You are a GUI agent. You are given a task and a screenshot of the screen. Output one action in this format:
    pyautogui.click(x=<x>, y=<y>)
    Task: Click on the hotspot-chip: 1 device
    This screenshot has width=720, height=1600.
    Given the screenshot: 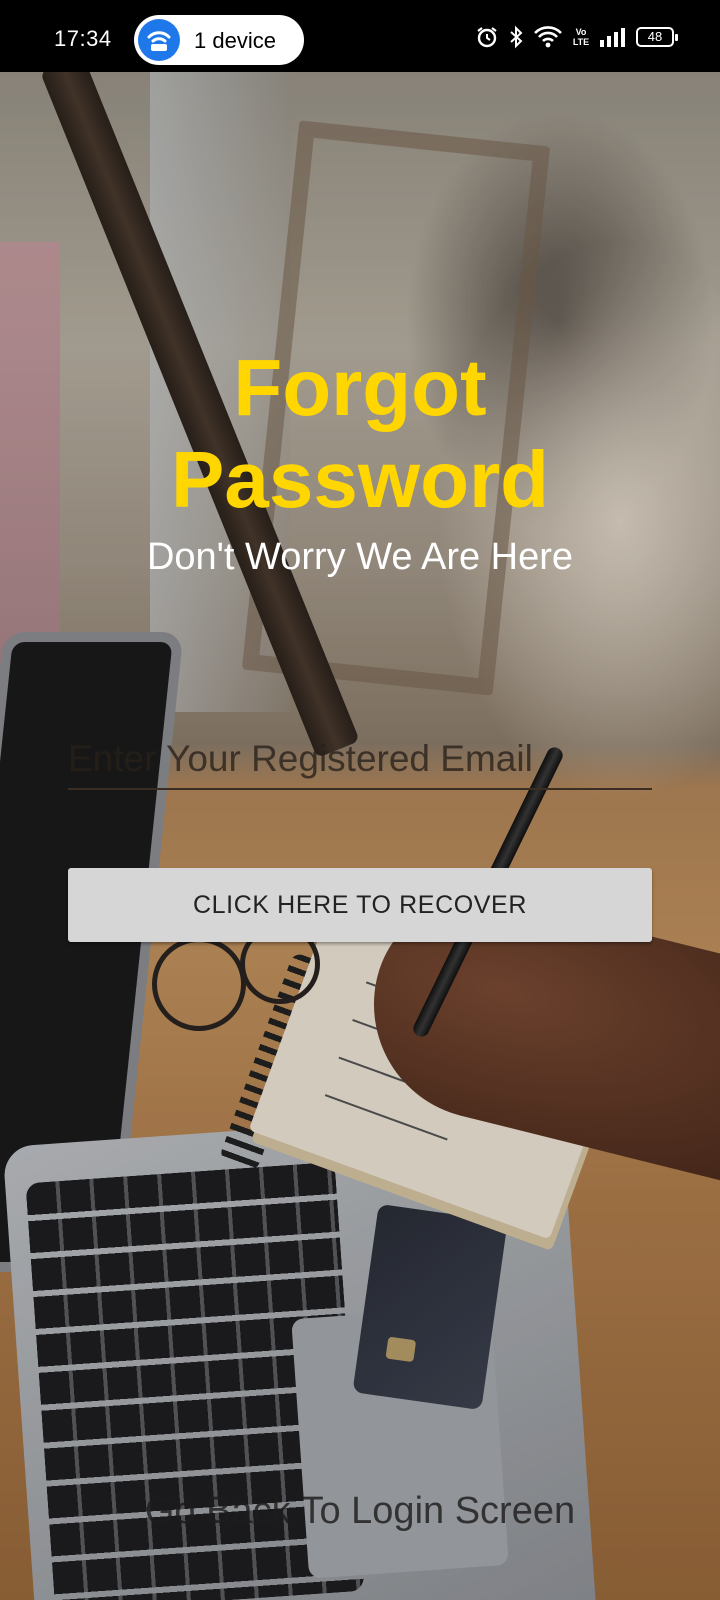 What is the action you would take?
    pyautogui.click(x=219, y=40)
    